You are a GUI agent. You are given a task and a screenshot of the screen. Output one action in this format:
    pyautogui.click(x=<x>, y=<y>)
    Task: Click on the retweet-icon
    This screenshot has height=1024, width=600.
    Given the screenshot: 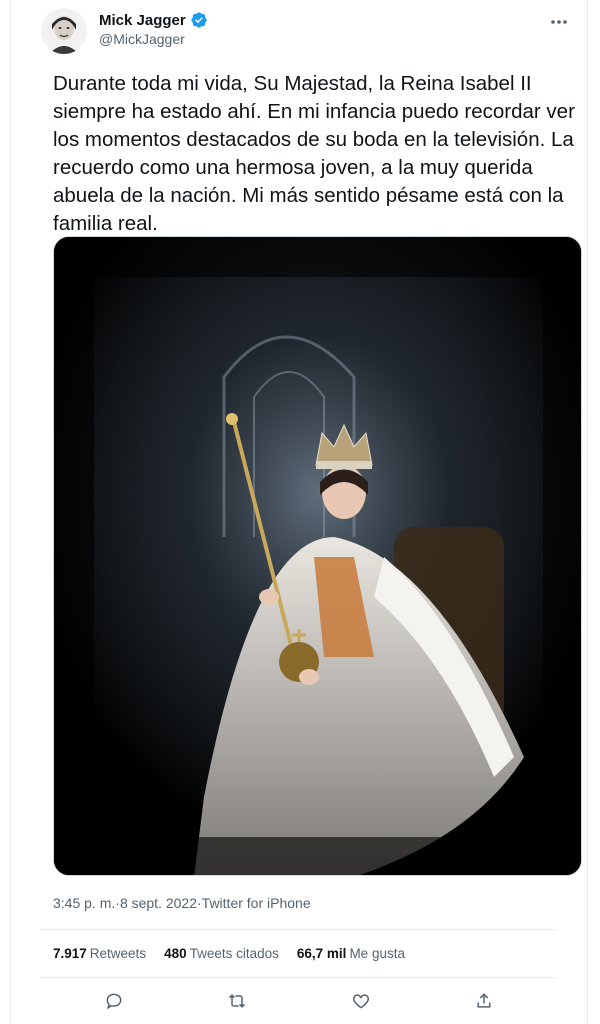 What is the action you would take?
    pyautogui.click(x=237, y=1001)
    